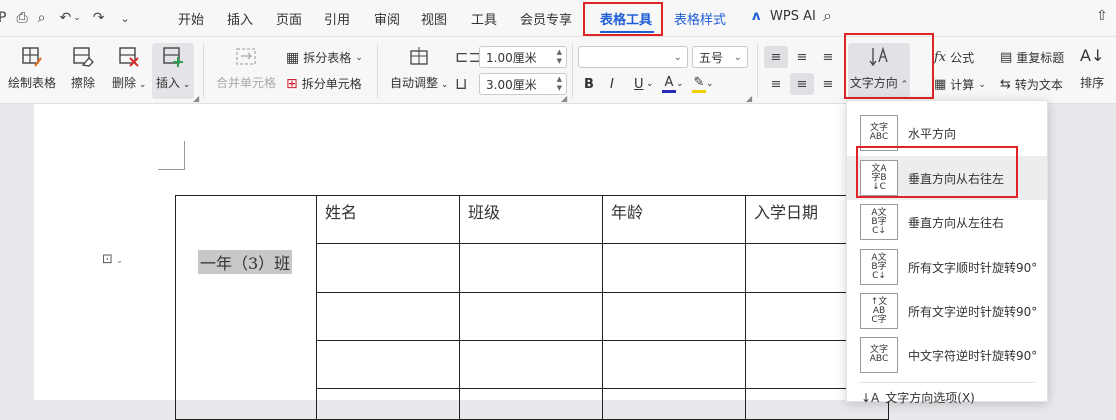 The width and height of the screenshot is (1116, 420). Describe the element at coordinates (324, 57) in the screenshot. I see `split-table-button: ▦ 拆分表格 ⌄` at that location.